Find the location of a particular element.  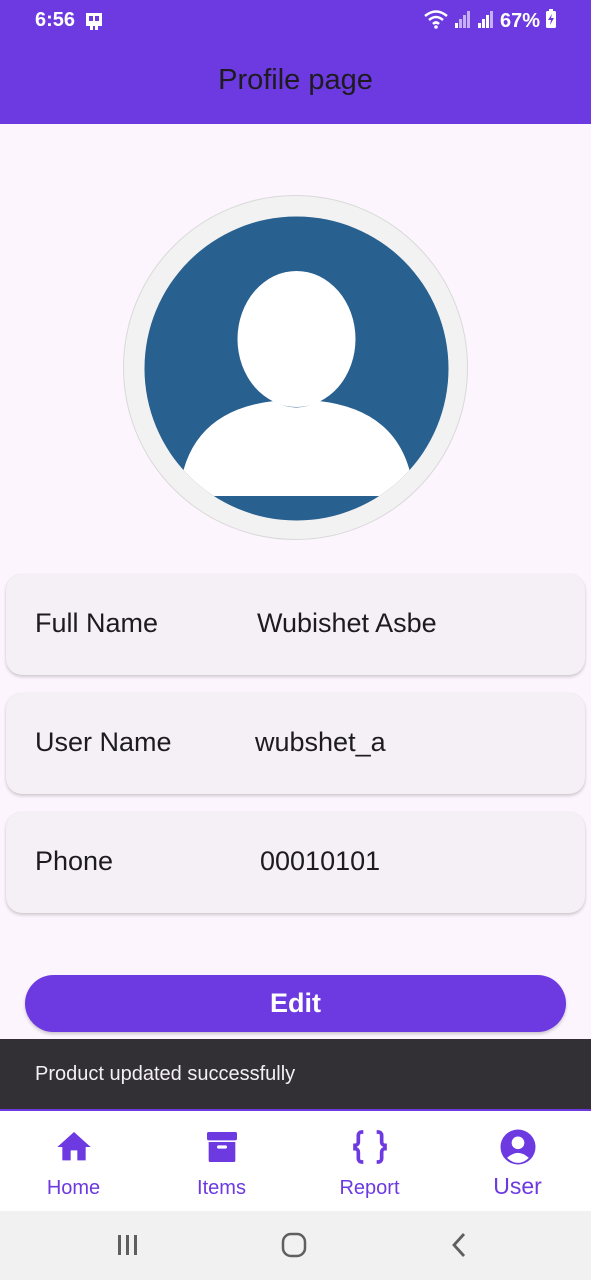

account-circle-icon is located at coordinates (518, 1147).